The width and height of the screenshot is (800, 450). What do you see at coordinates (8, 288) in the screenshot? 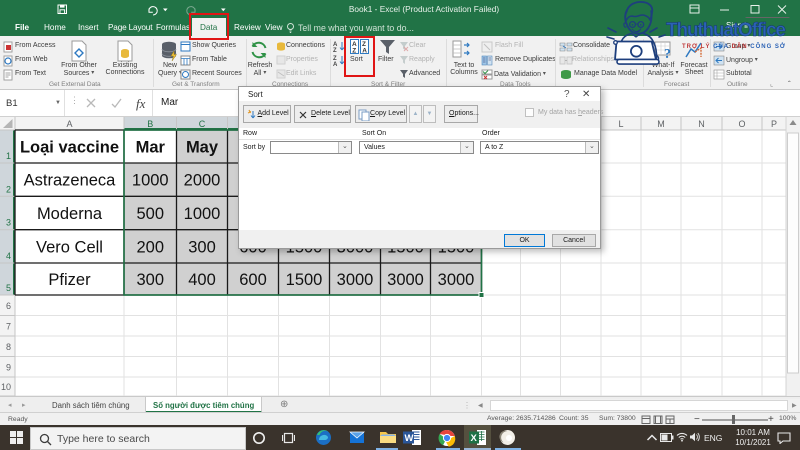
I see `svg-text: 5` at bounding box center [8, 288].